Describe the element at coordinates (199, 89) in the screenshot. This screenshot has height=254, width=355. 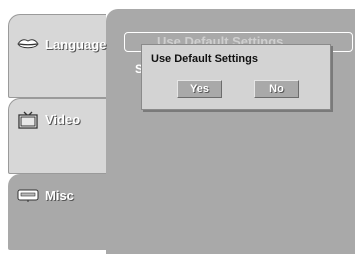
I see `yes-button: Yes` at that location.